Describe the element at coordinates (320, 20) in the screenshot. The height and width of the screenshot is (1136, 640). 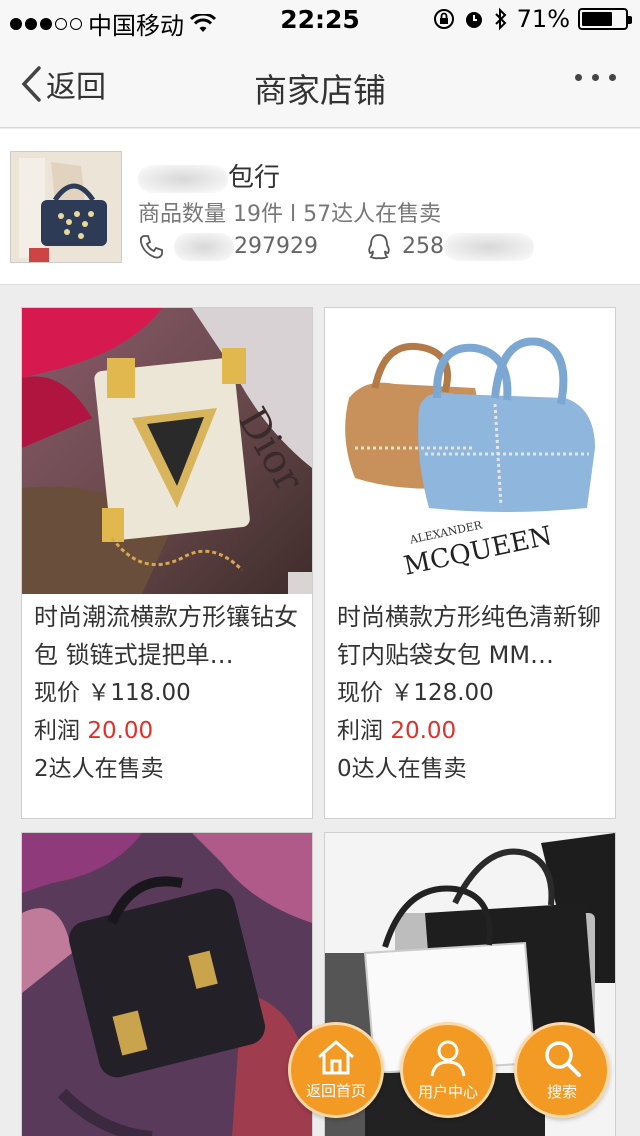
I see `status-bar: 中国移动 22:25 71%` at that location.